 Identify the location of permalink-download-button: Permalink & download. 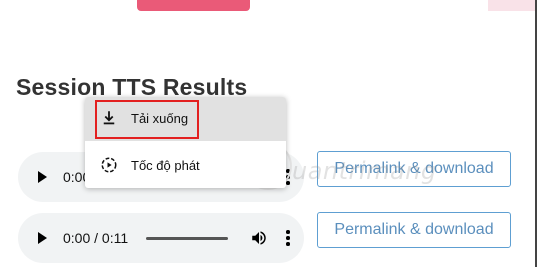
(414, 230).